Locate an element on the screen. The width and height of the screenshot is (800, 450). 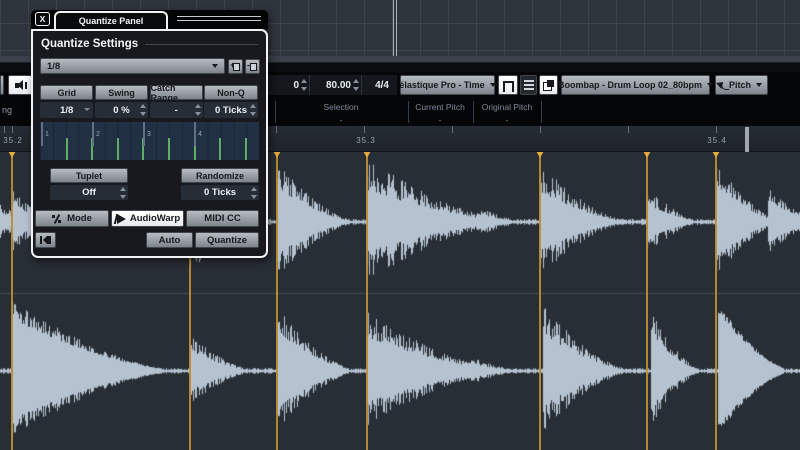
grid-beat-number: 3 is located at coordinates (149, 134).